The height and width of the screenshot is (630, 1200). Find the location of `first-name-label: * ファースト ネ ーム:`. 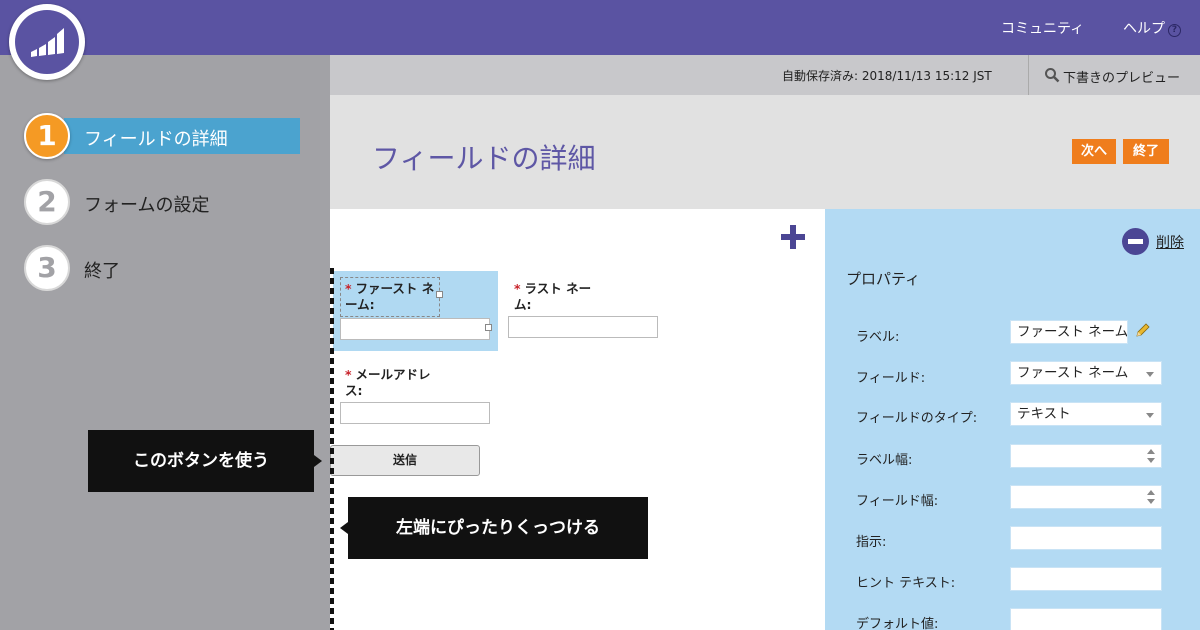

first-name-label: * ファースト ネ ーム: is located at coordinates (389, 297).